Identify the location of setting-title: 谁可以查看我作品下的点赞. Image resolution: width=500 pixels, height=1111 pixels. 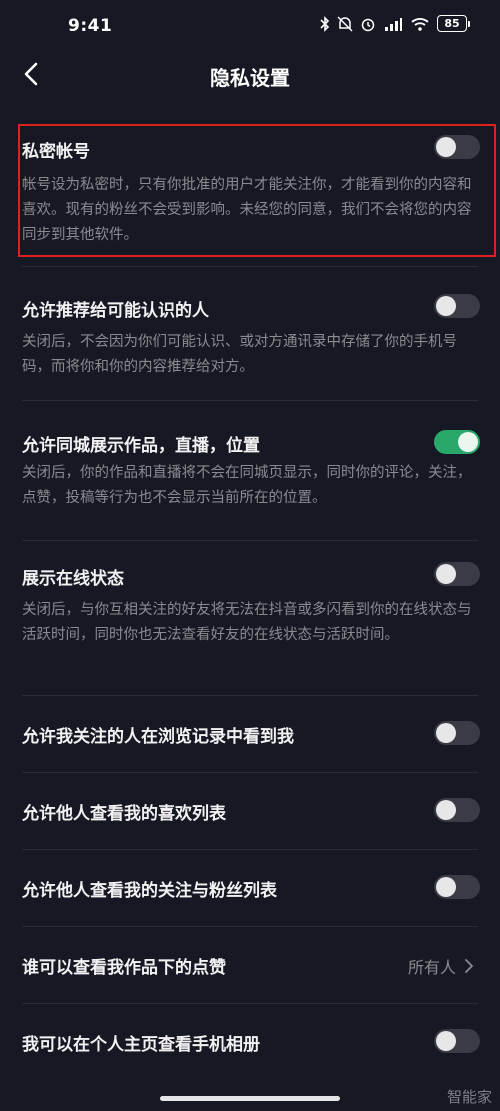
(124, 968).